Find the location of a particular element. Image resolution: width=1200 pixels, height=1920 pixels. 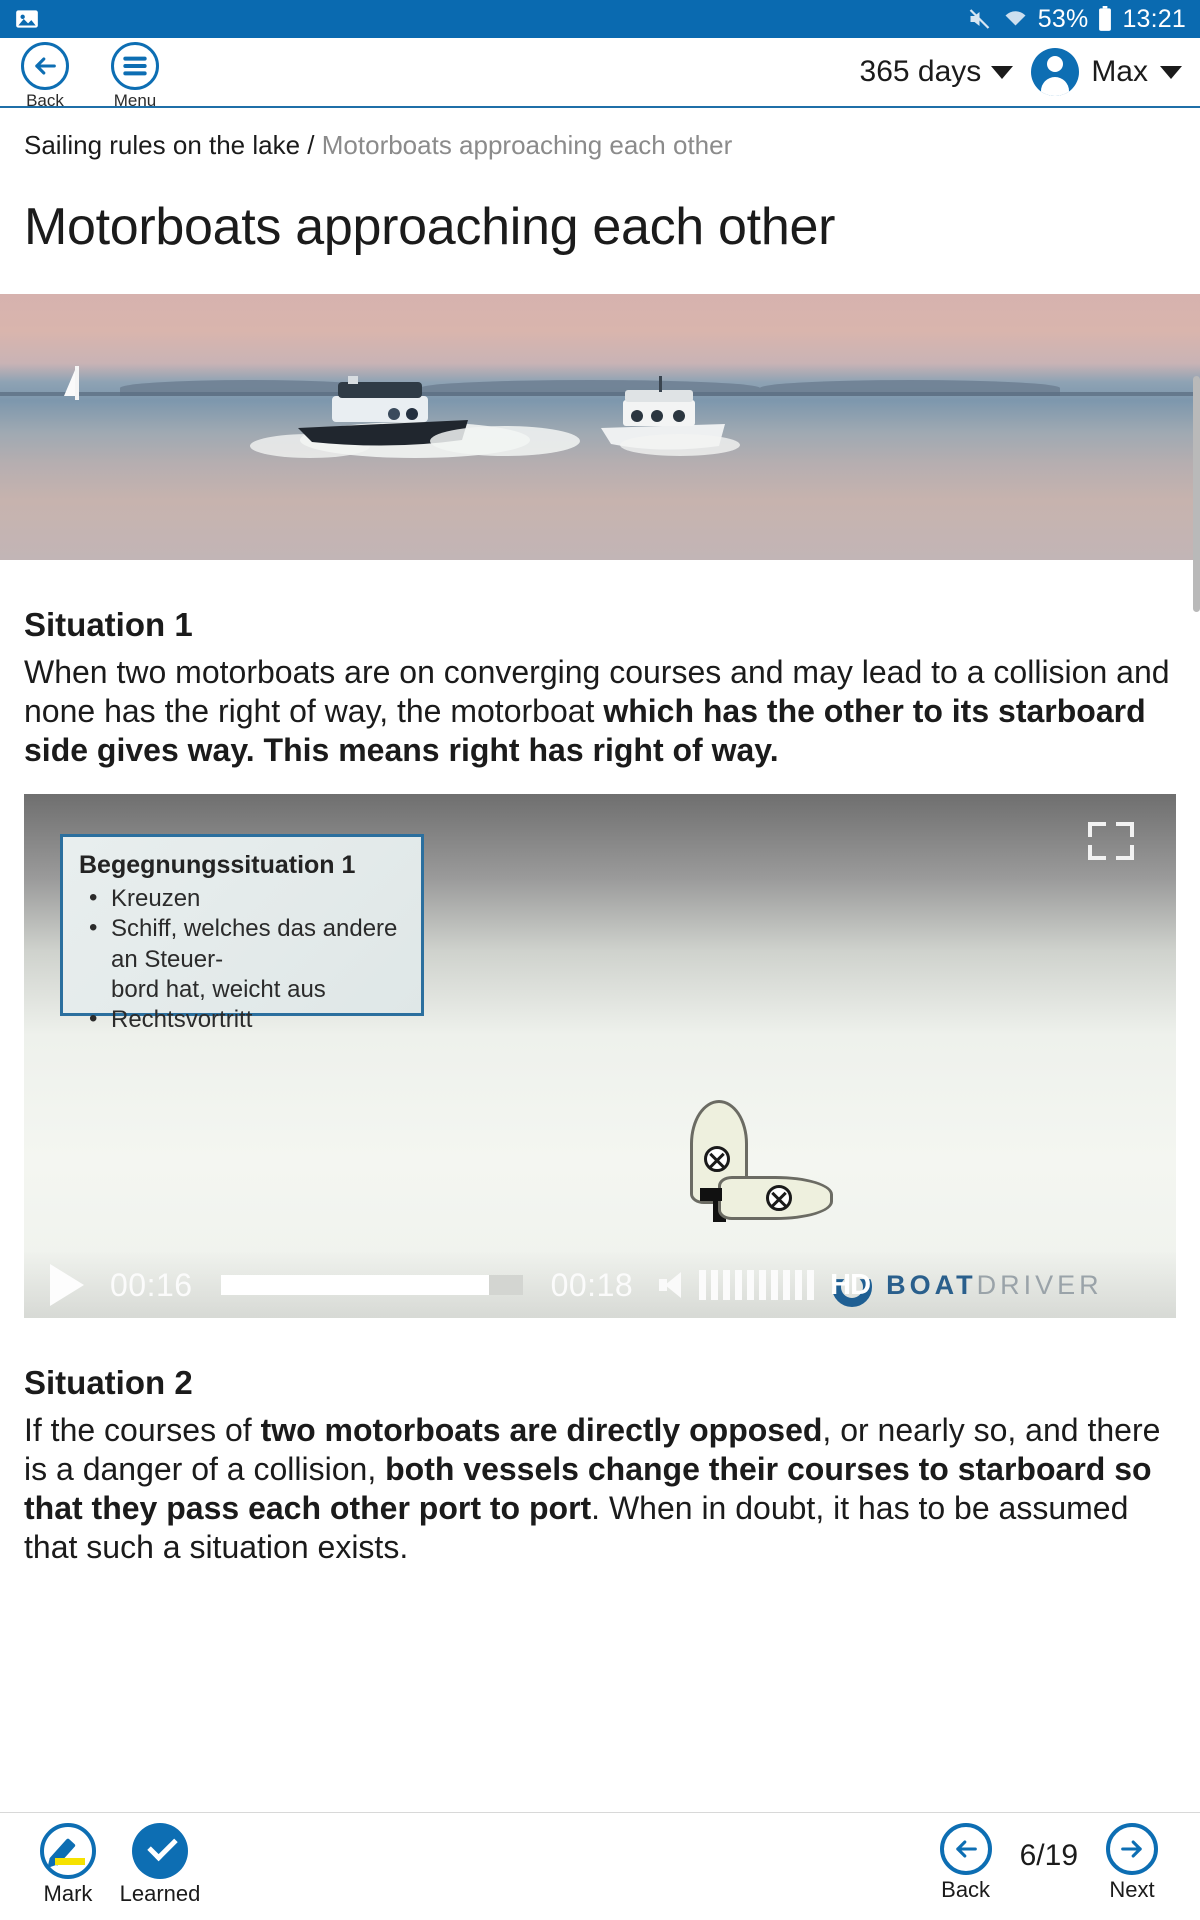

brand-light: DRIVER is located at coordinates (1039, 1284).